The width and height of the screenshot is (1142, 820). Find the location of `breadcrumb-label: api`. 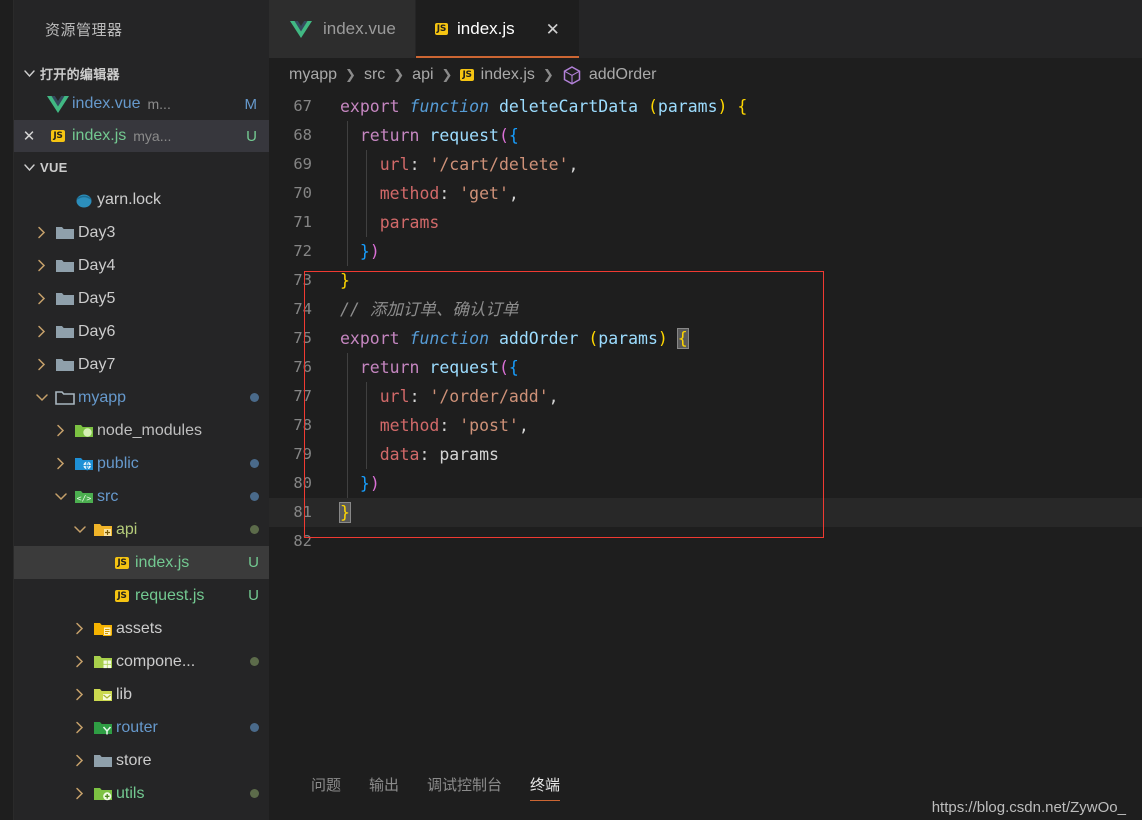

breadcrumb-label: api is located at coordinates (423, 74).